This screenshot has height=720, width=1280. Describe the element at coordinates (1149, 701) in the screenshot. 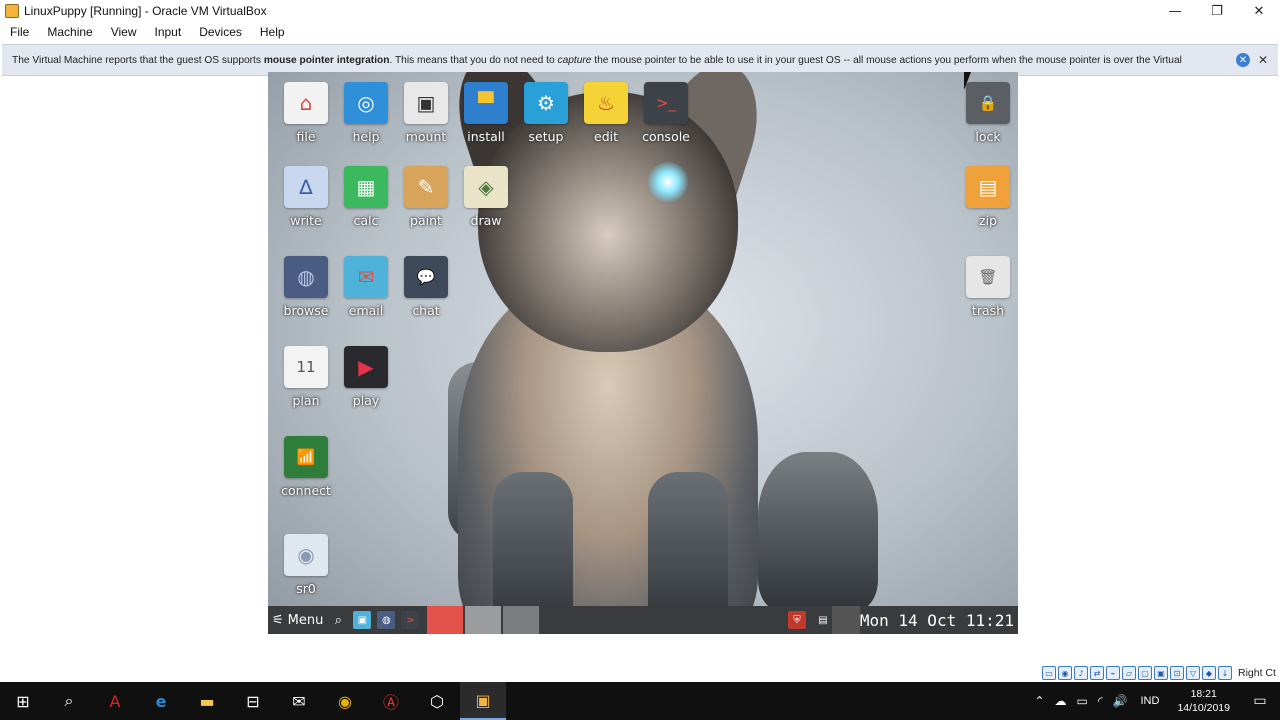

I see `input-language: IND` at that location.